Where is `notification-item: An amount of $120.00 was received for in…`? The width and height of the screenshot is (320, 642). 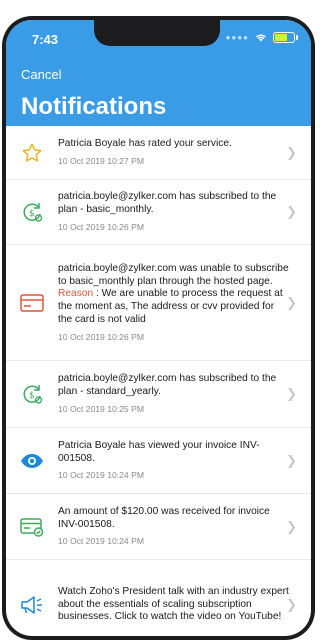
notification-item: An amount of $120.00 was received for in… is located at coordinates (158, 527).